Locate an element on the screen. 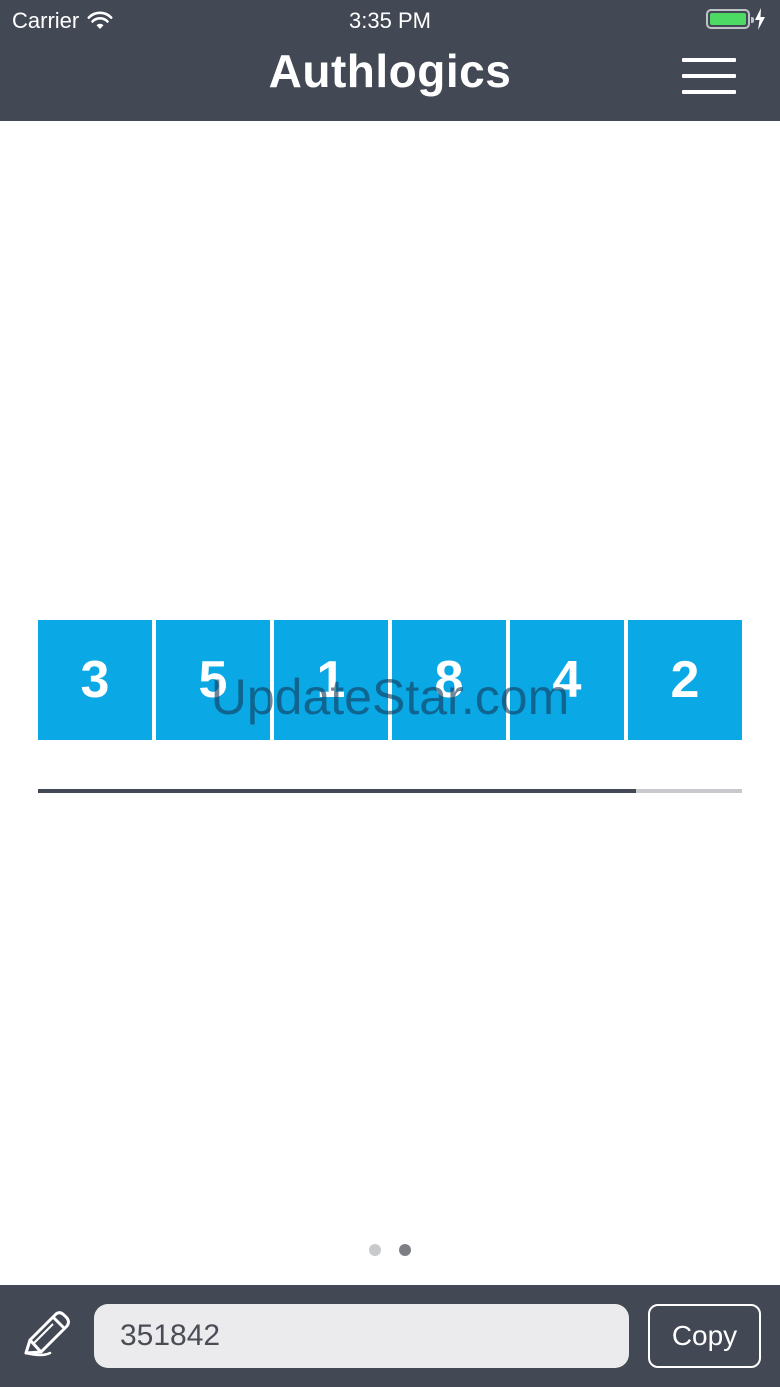 The width and height of the screenshot is (780, 1387). battery-fill is located at coordinates (728, 19).